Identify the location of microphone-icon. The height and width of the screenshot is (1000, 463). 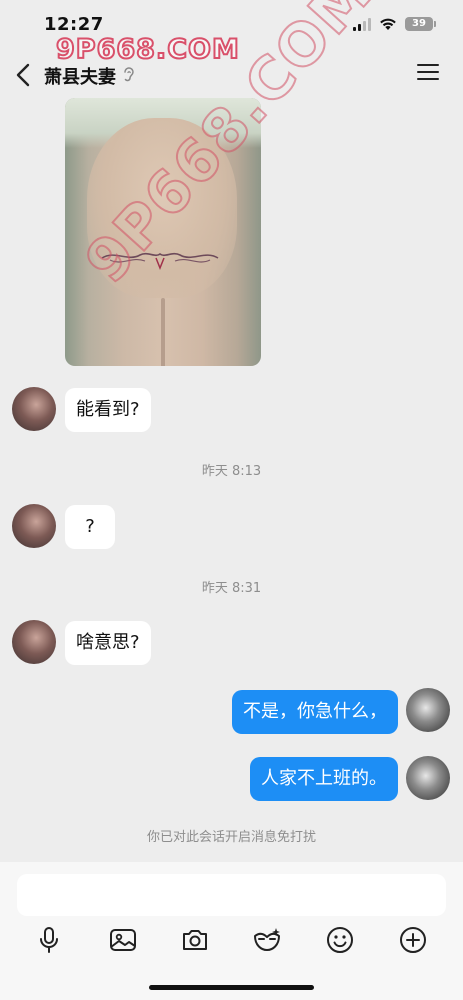
(49, 940).